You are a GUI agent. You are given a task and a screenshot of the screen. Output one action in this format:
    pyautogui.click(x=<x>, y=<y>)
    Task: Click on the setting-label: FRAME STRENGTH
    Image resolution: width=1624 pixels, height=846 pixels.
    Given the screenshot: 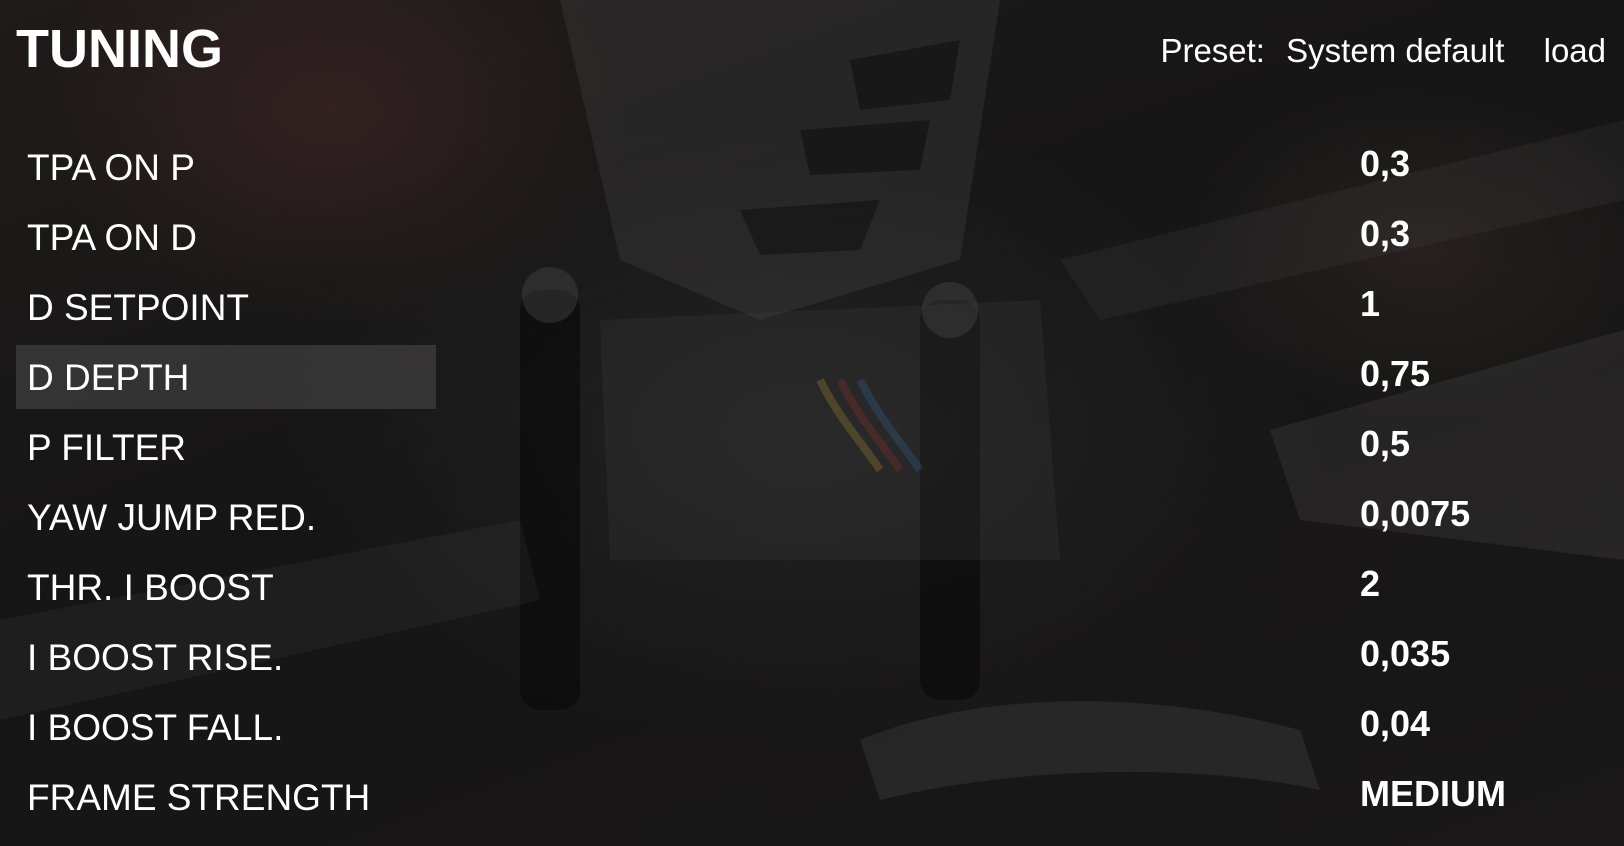 What is the action you would take?
    pyautogui.click(x=199, y=797)
    